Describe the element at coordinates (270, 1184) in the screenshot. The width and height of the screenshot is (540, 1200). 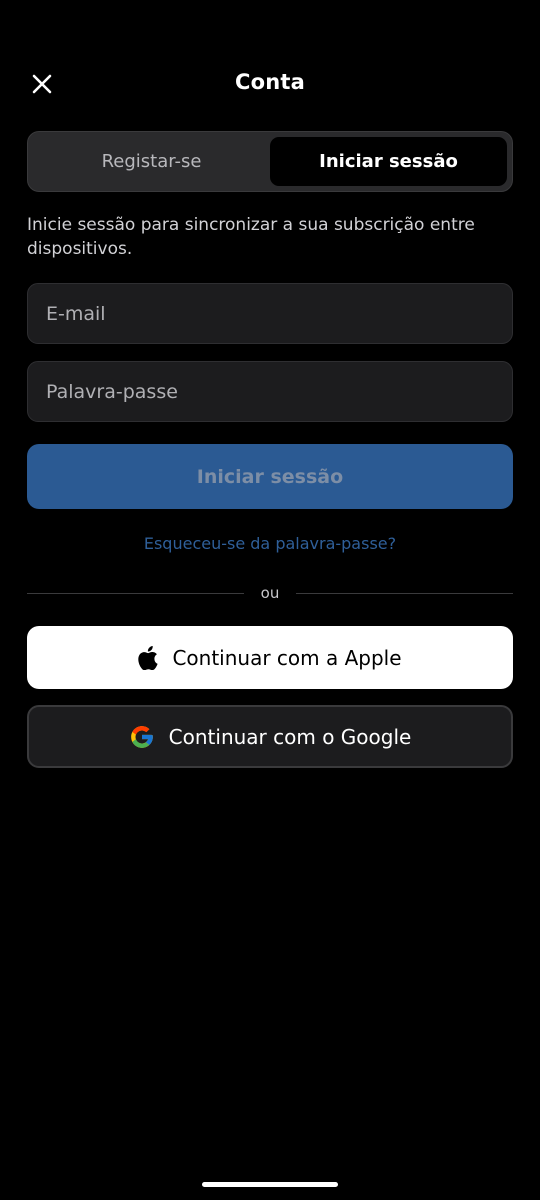
I see `home-indicator` at that location.